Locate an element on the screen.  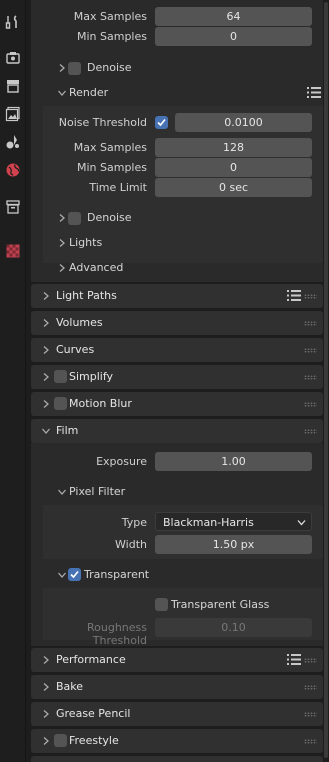
render-subpanel-title: Render is located at coordinates (89, 92).